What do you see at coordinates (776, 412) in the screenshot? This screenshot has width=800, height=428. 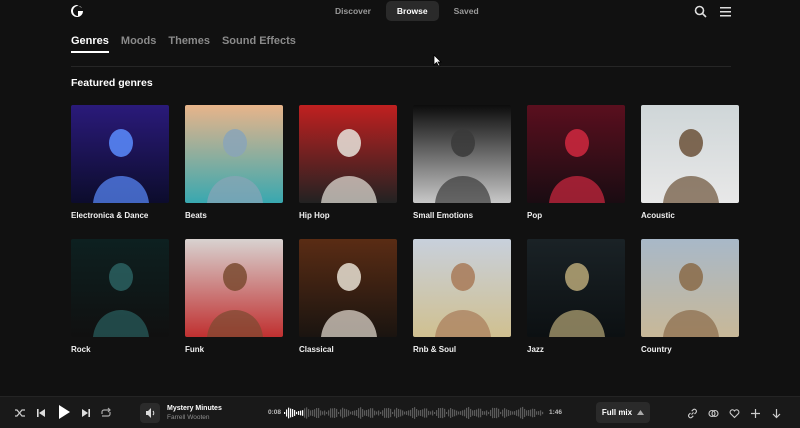 I see `download-icon` at bounding box center [776, 412].